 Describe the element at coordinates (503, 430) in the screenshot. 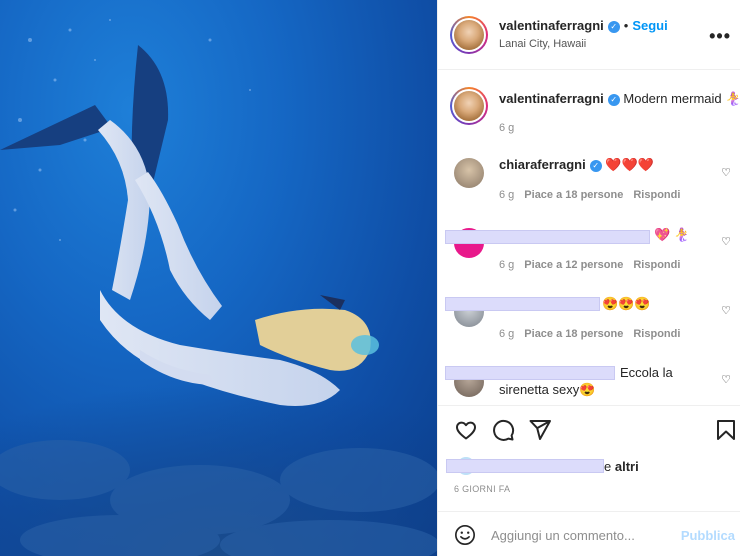

I see `comment-bubble-icon` at that location.